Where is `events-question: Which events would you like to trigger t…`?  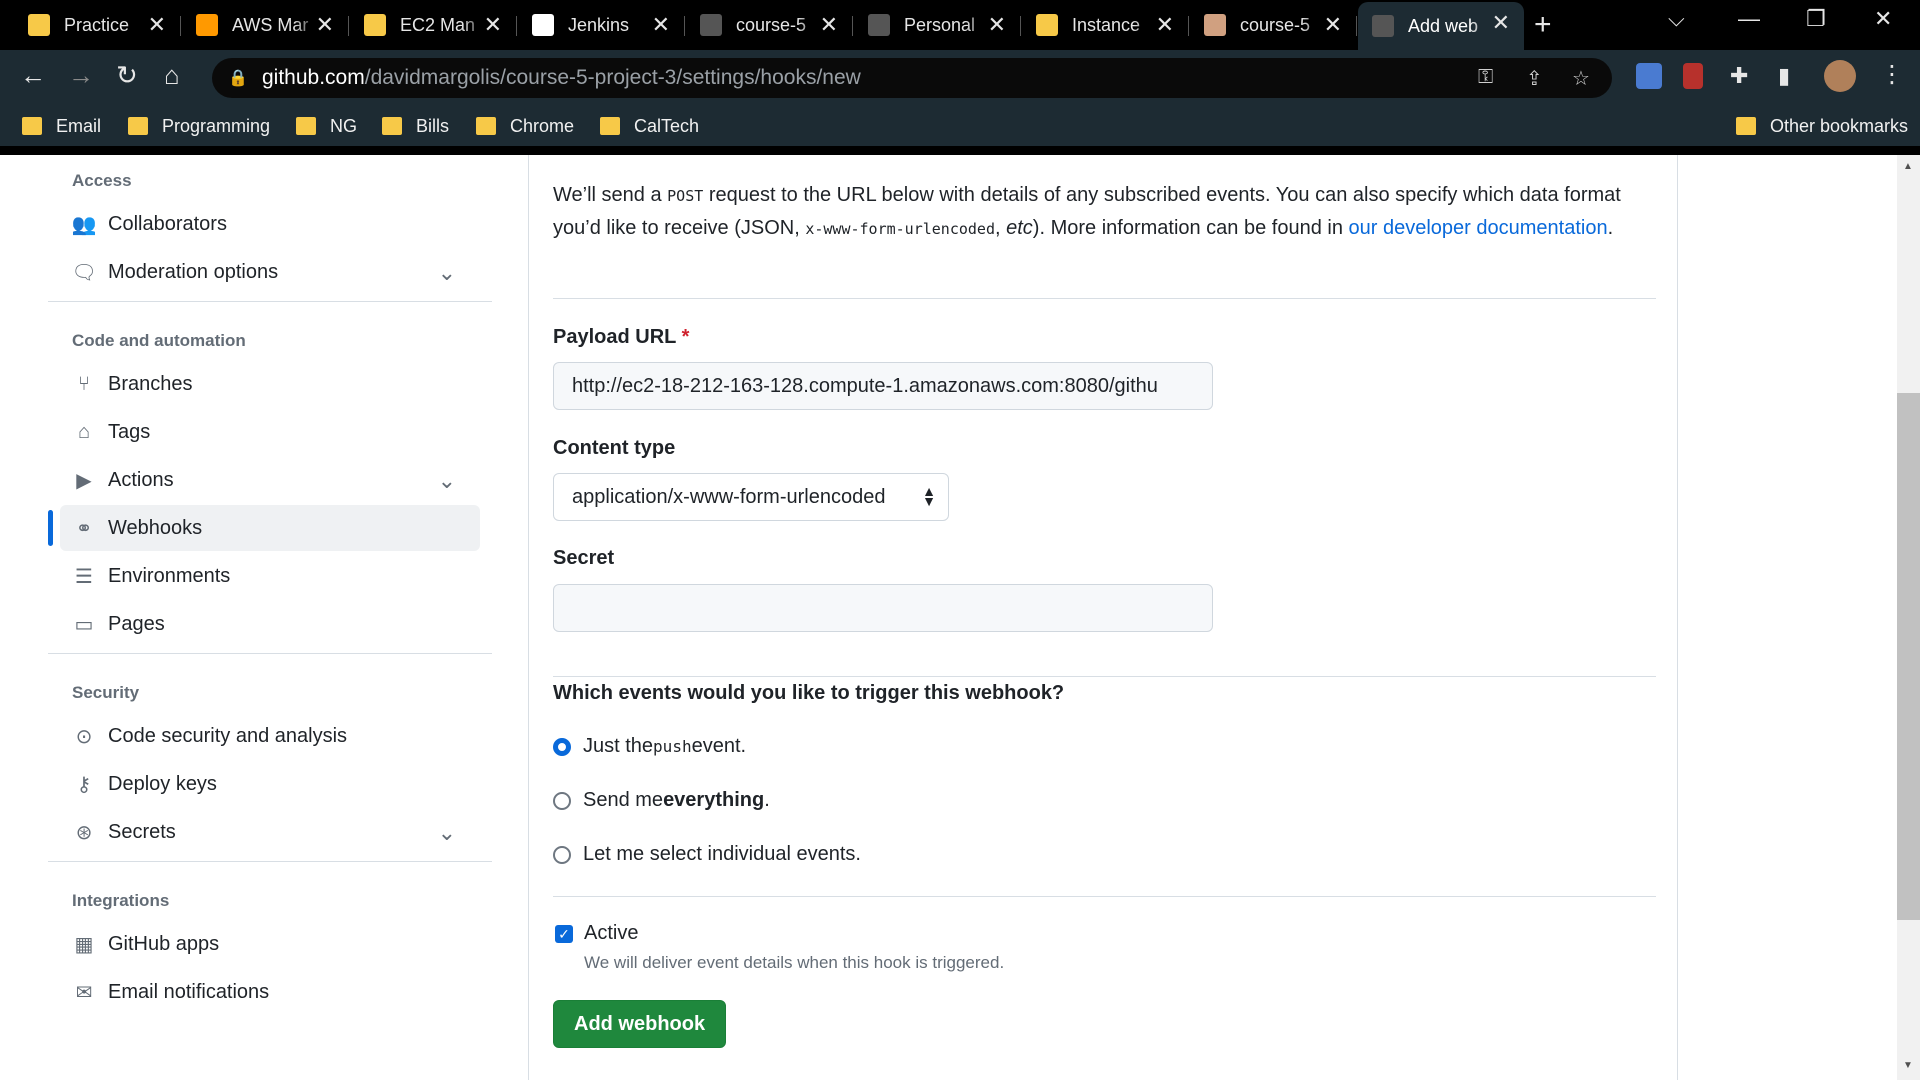 events-question: Which events would you like to trigger t… is located at coordinates (809, 693).